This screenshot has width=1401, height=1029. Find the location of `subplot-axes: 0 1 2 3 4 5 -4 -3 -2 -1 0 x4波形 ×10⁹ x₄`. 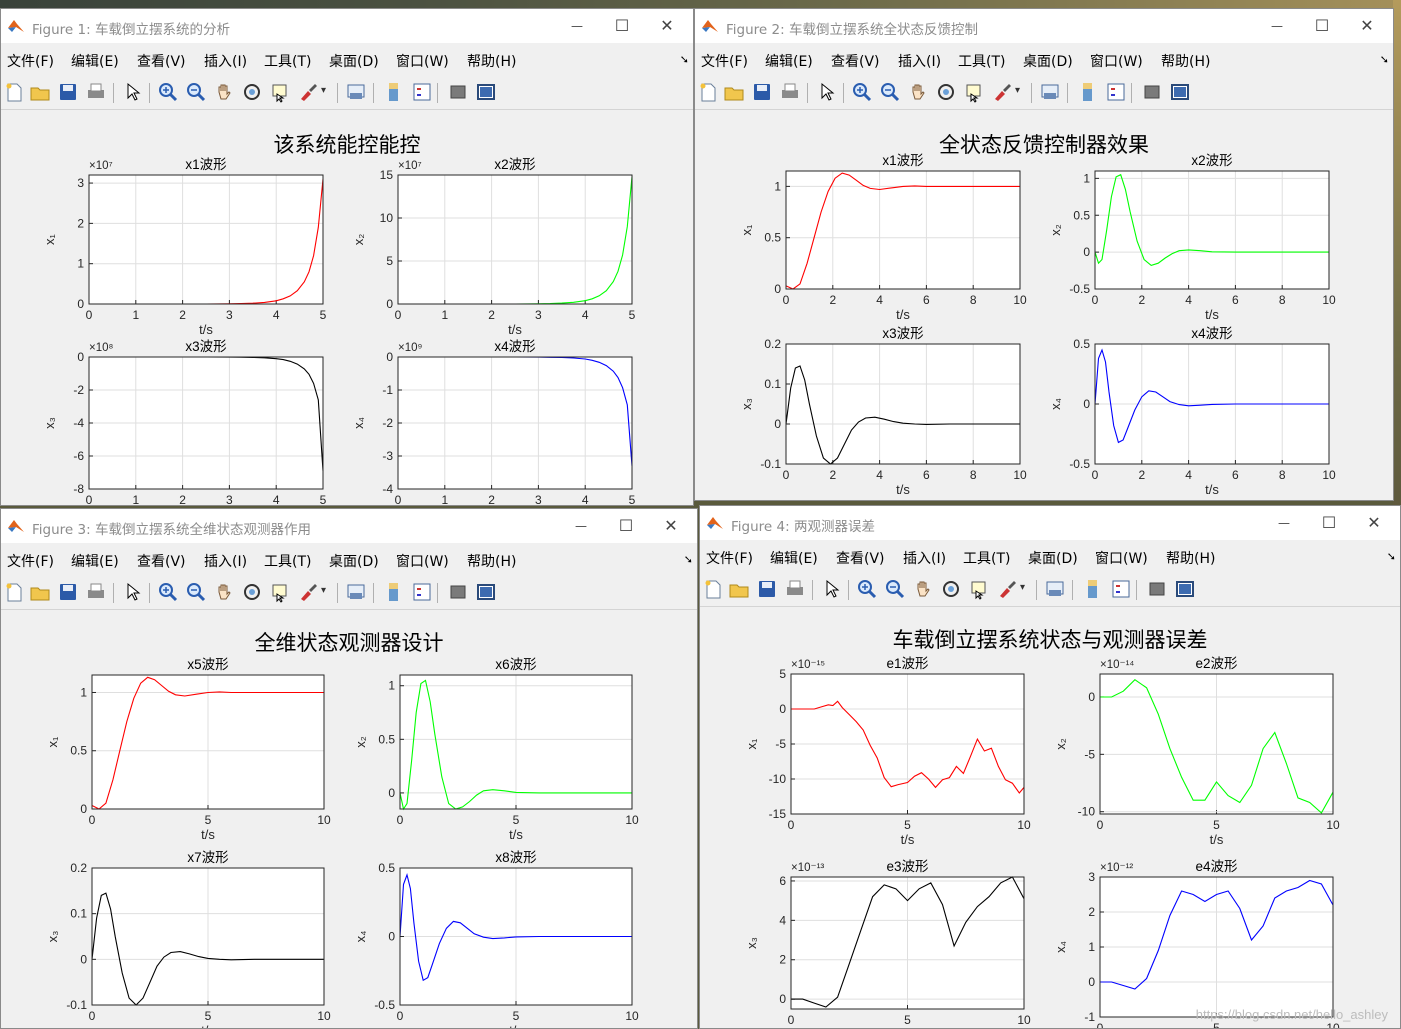

subplot-axes: 0 1 2 3 4 5 -4 -3 -2 -1 0 x4波形 ×10⁹ x₄ is located at coordinates (493, 422).